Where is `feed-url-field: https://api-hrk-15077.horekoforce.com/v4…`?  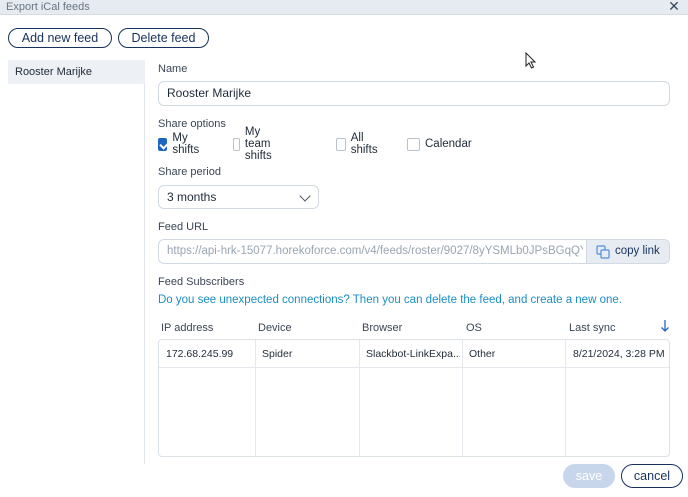
feed-url-field: https://api-hrk-15077.horekoforce.com/v4… is located at coordinates (414, 251).